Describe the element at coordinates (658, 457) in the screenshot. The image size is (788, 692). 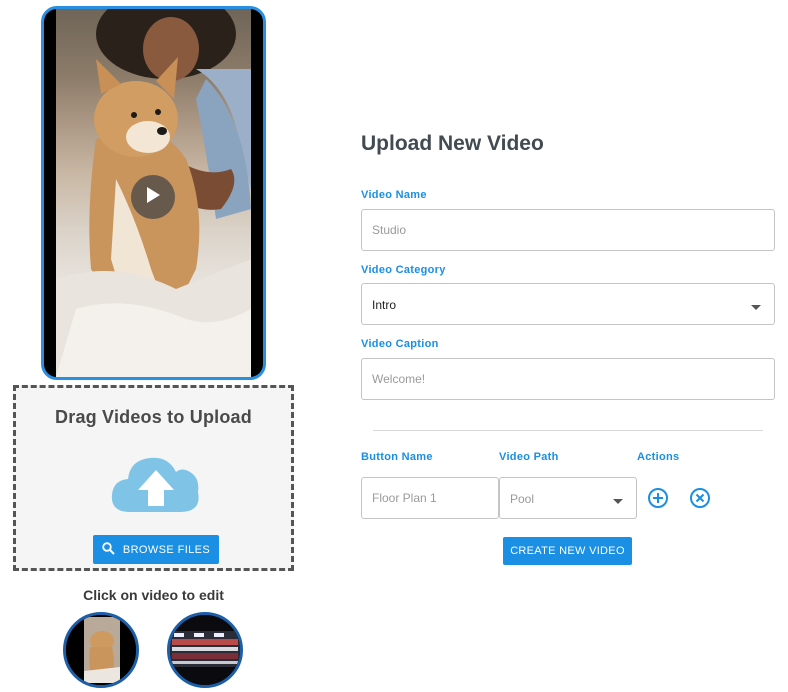
I see `actions-header: Actions` at that location.